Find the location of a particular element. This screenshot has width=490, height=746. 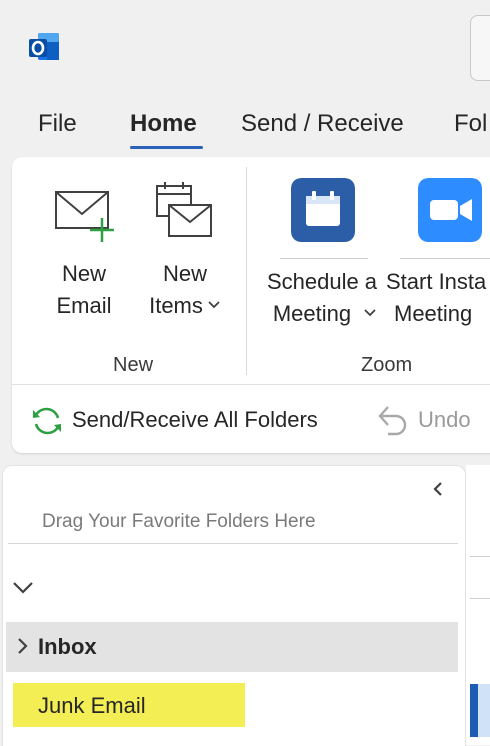

start-instant-label-2: Meeting is located at coordinates (433, 313).